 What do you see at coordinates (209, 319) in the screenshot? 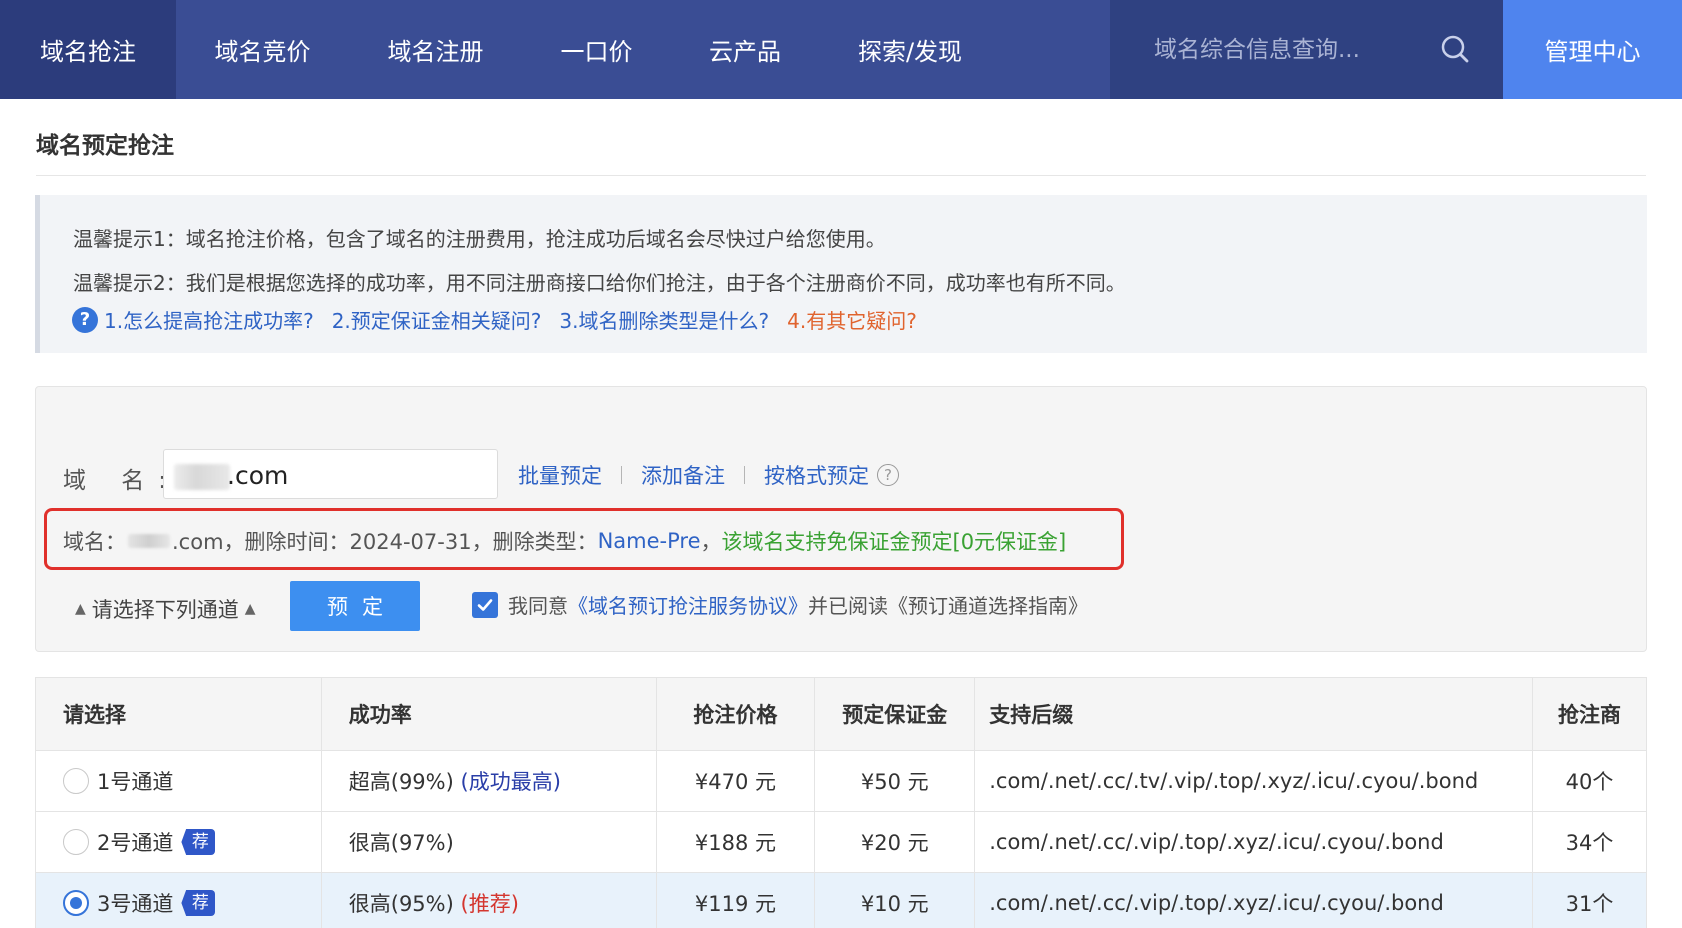
I see `faq-link-success-rate: 1.怎么提高抢注成功率?` at bounding box center [209, 319].